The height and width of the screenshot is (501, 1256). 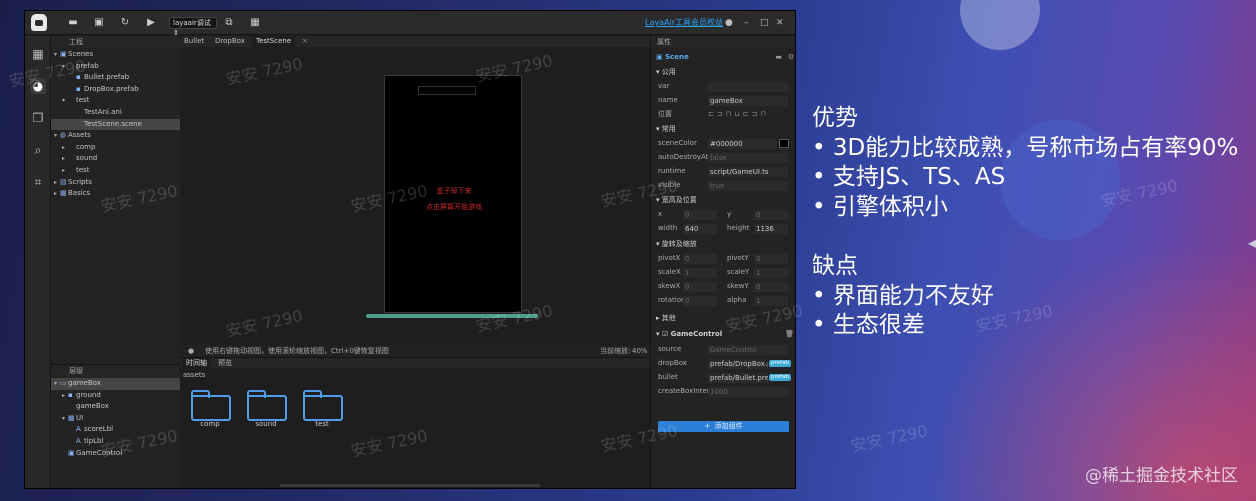 What do you see at coordinates (452, 316) in the screenshot?
I see `horizontal-scrollbar` at bounding box center [452, 316].